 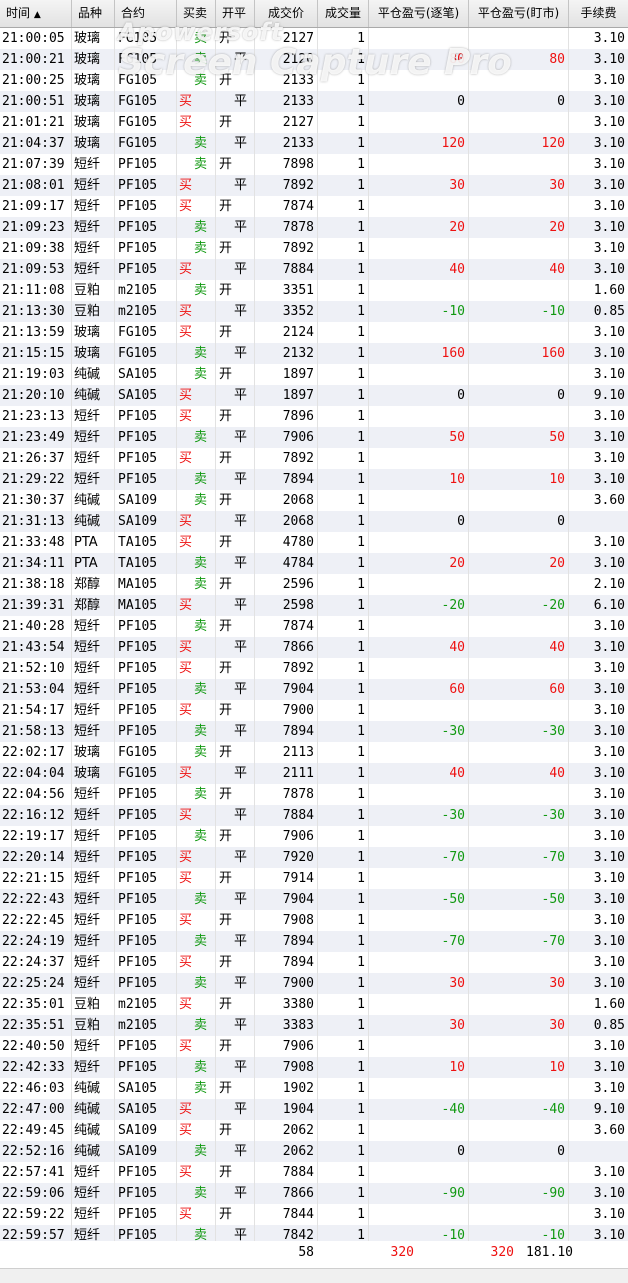 What do you see at coordinates (314, 563) in the screenshot?
I see `table-row: 21:34:11 PTA TA105 卖平 4784 1 20 20 3.10` at bounding box center [314, 563].